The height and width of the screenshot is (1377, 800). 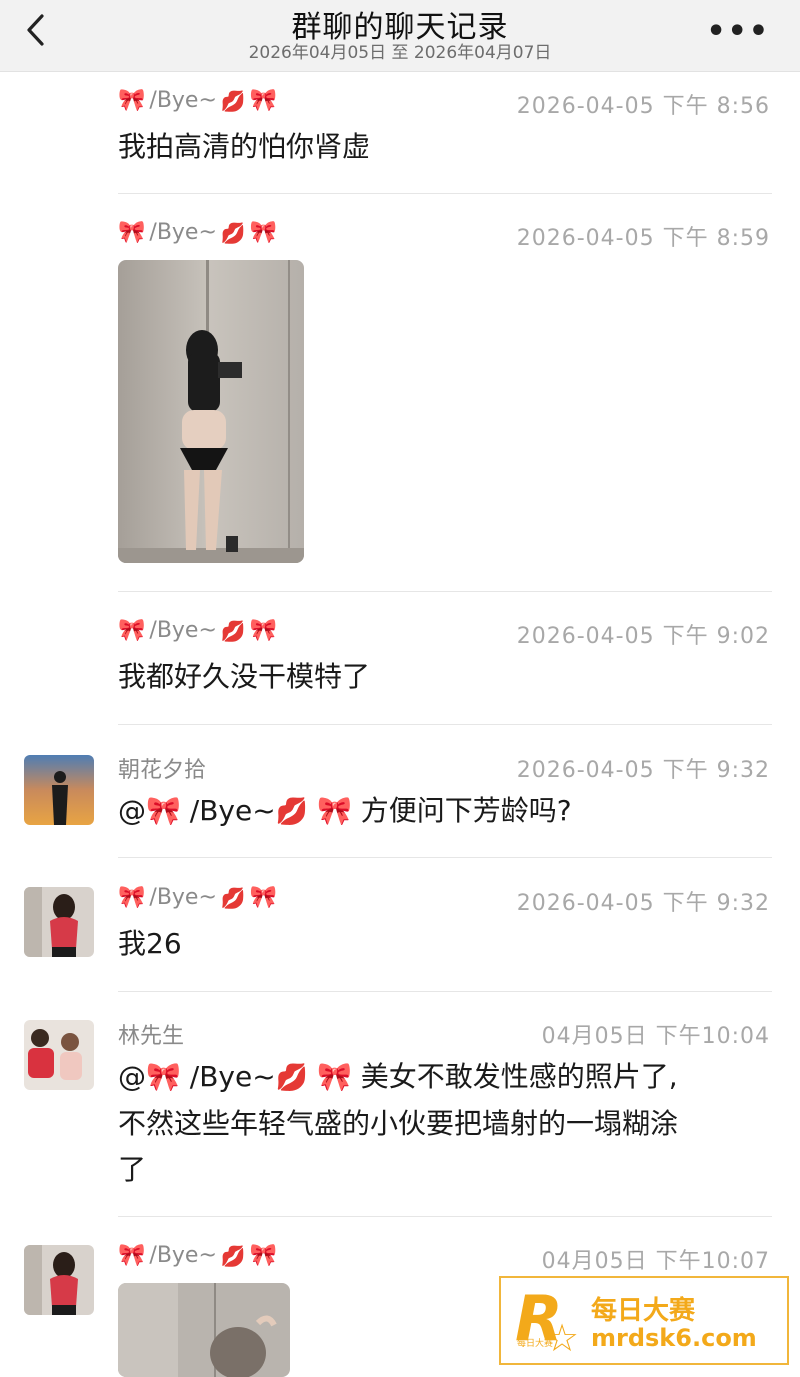 I want to click on message-text: 我26, so click(x=443, y=944).